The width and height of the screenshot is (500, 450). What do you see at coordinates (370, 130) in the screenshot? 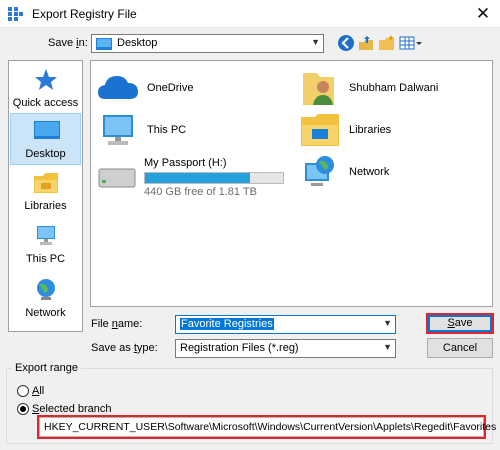
I see `item-label: Libraries` at bounding box center [370, 130].